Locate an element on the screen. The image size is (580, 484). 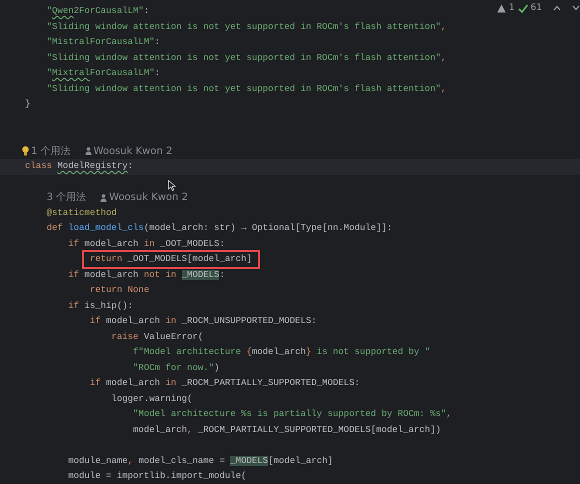
code-line: logger.warning( is located at coordinates (151, 399).